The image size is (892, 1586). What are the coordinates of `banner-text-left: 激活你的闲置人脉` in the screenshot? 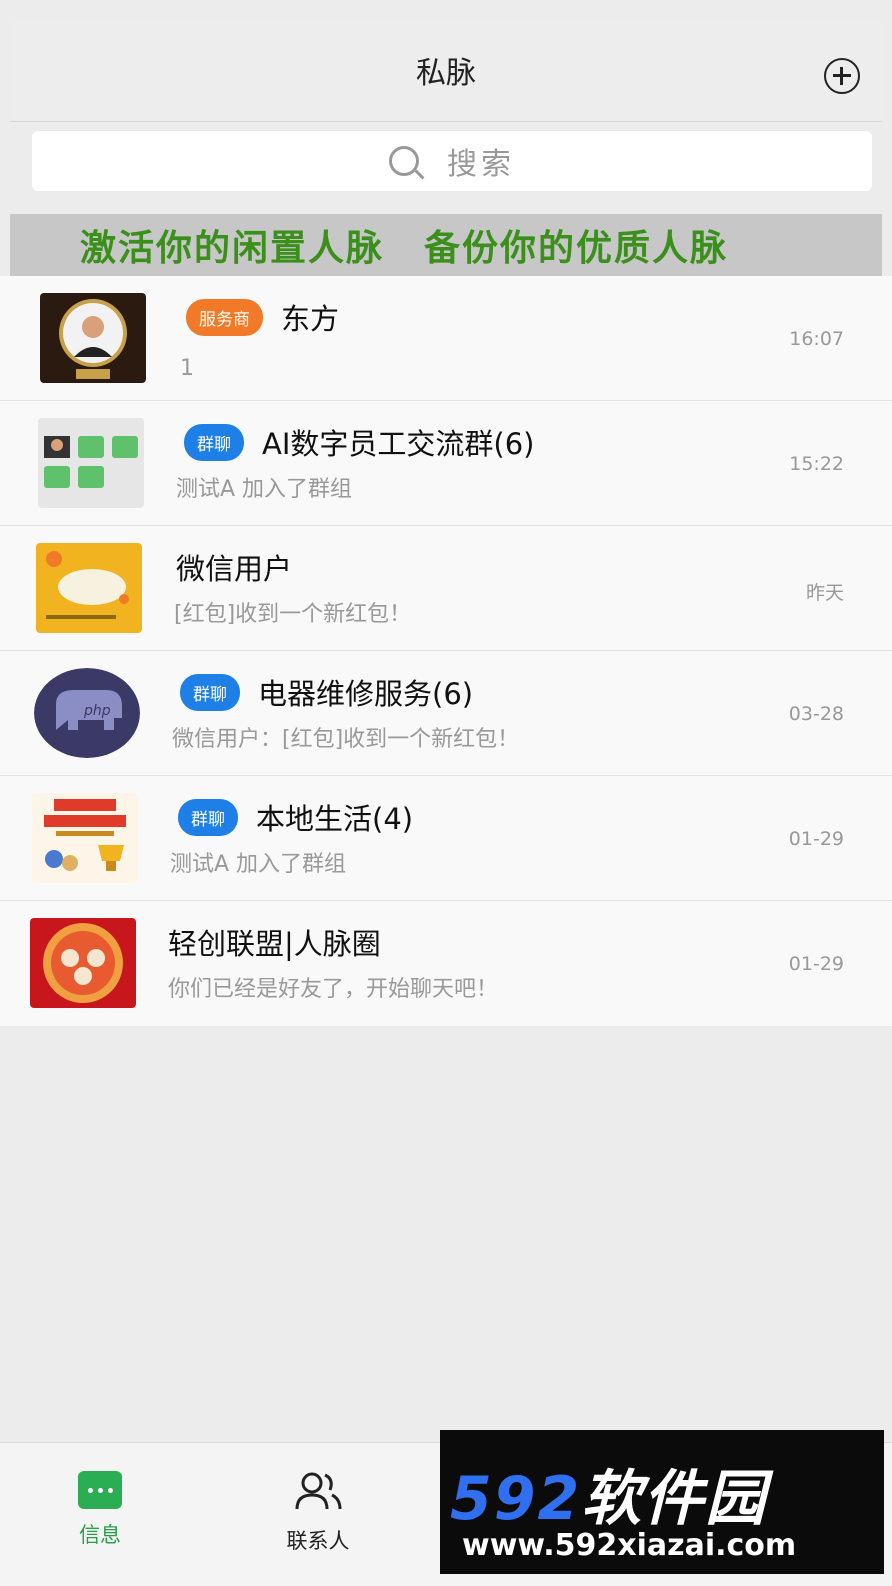 It's located at (232, 248).